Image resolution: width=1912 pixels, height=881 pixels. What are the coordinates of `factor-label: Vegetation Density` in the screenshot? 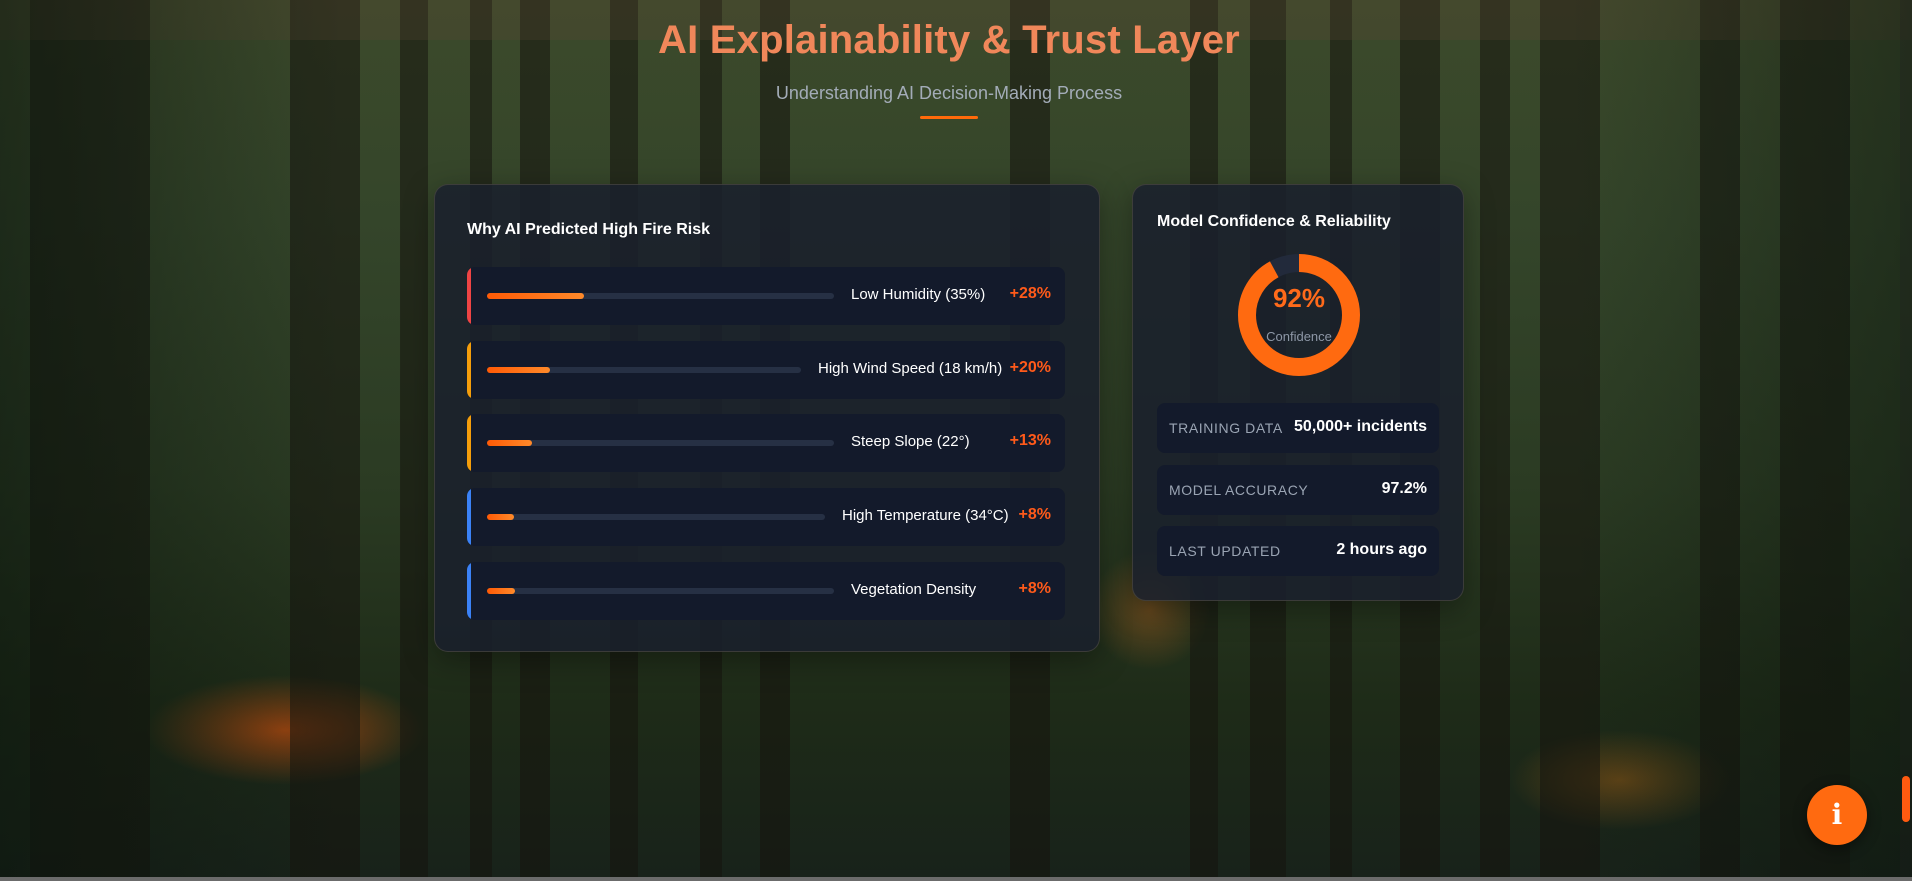 It's located at (914, 589).